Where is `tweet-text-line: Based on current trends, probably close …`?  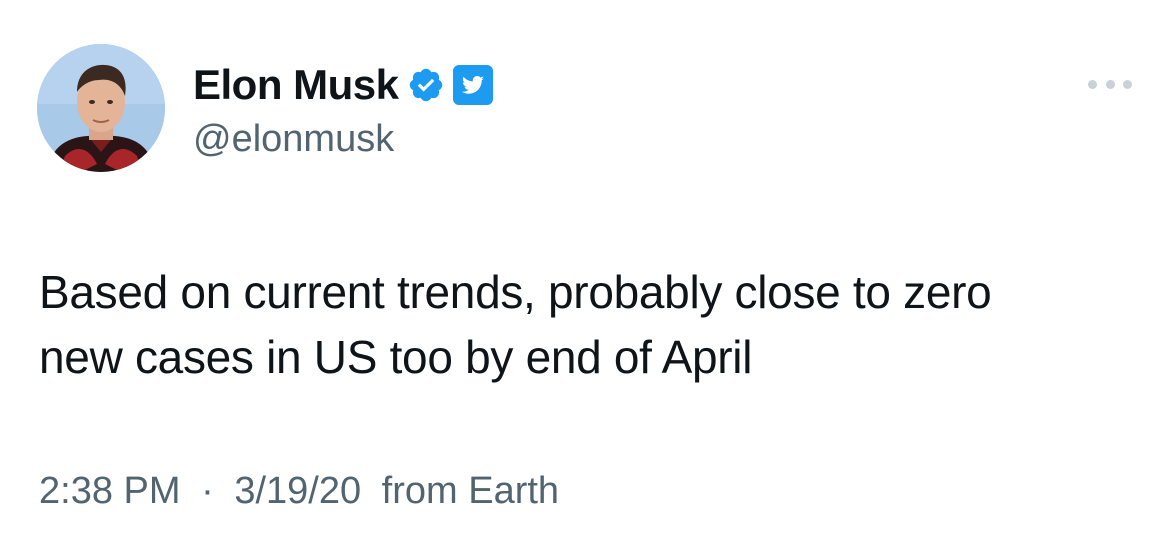
tweet-text-line: Based on current trends, probably close … is located at coordinates (515, 292).